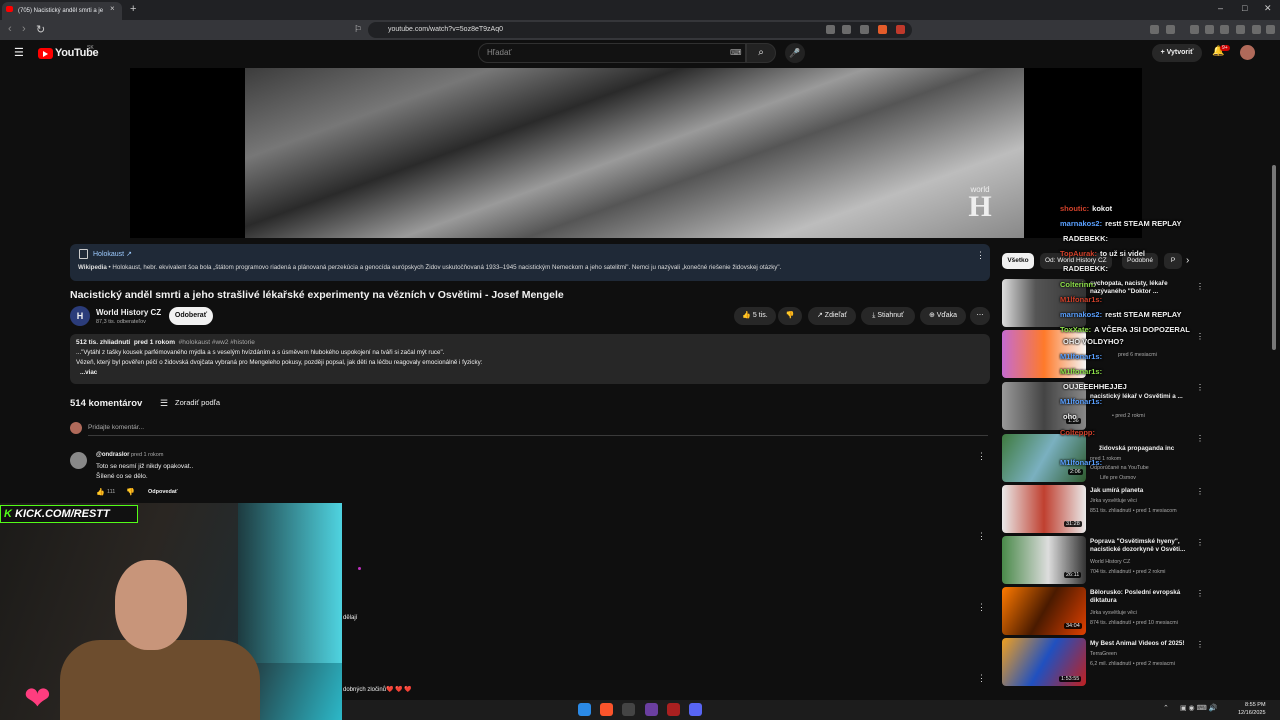 This screenshot has width=1280, height=720. I want to click on related-meta: 6,2 mil. zhliadnutí • pred 2 mesiacmi, so click(1132, 664).